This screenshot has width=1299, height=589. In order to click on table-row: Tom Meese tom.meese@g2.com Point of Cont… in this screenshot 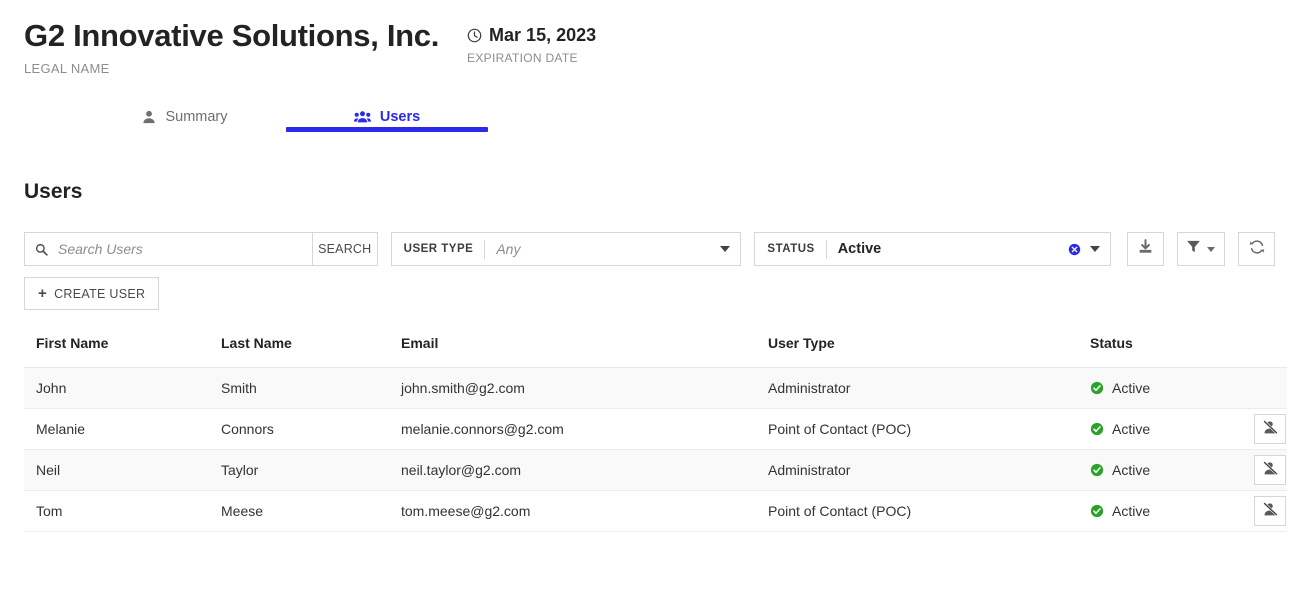, I will do `click(655, 511)`.